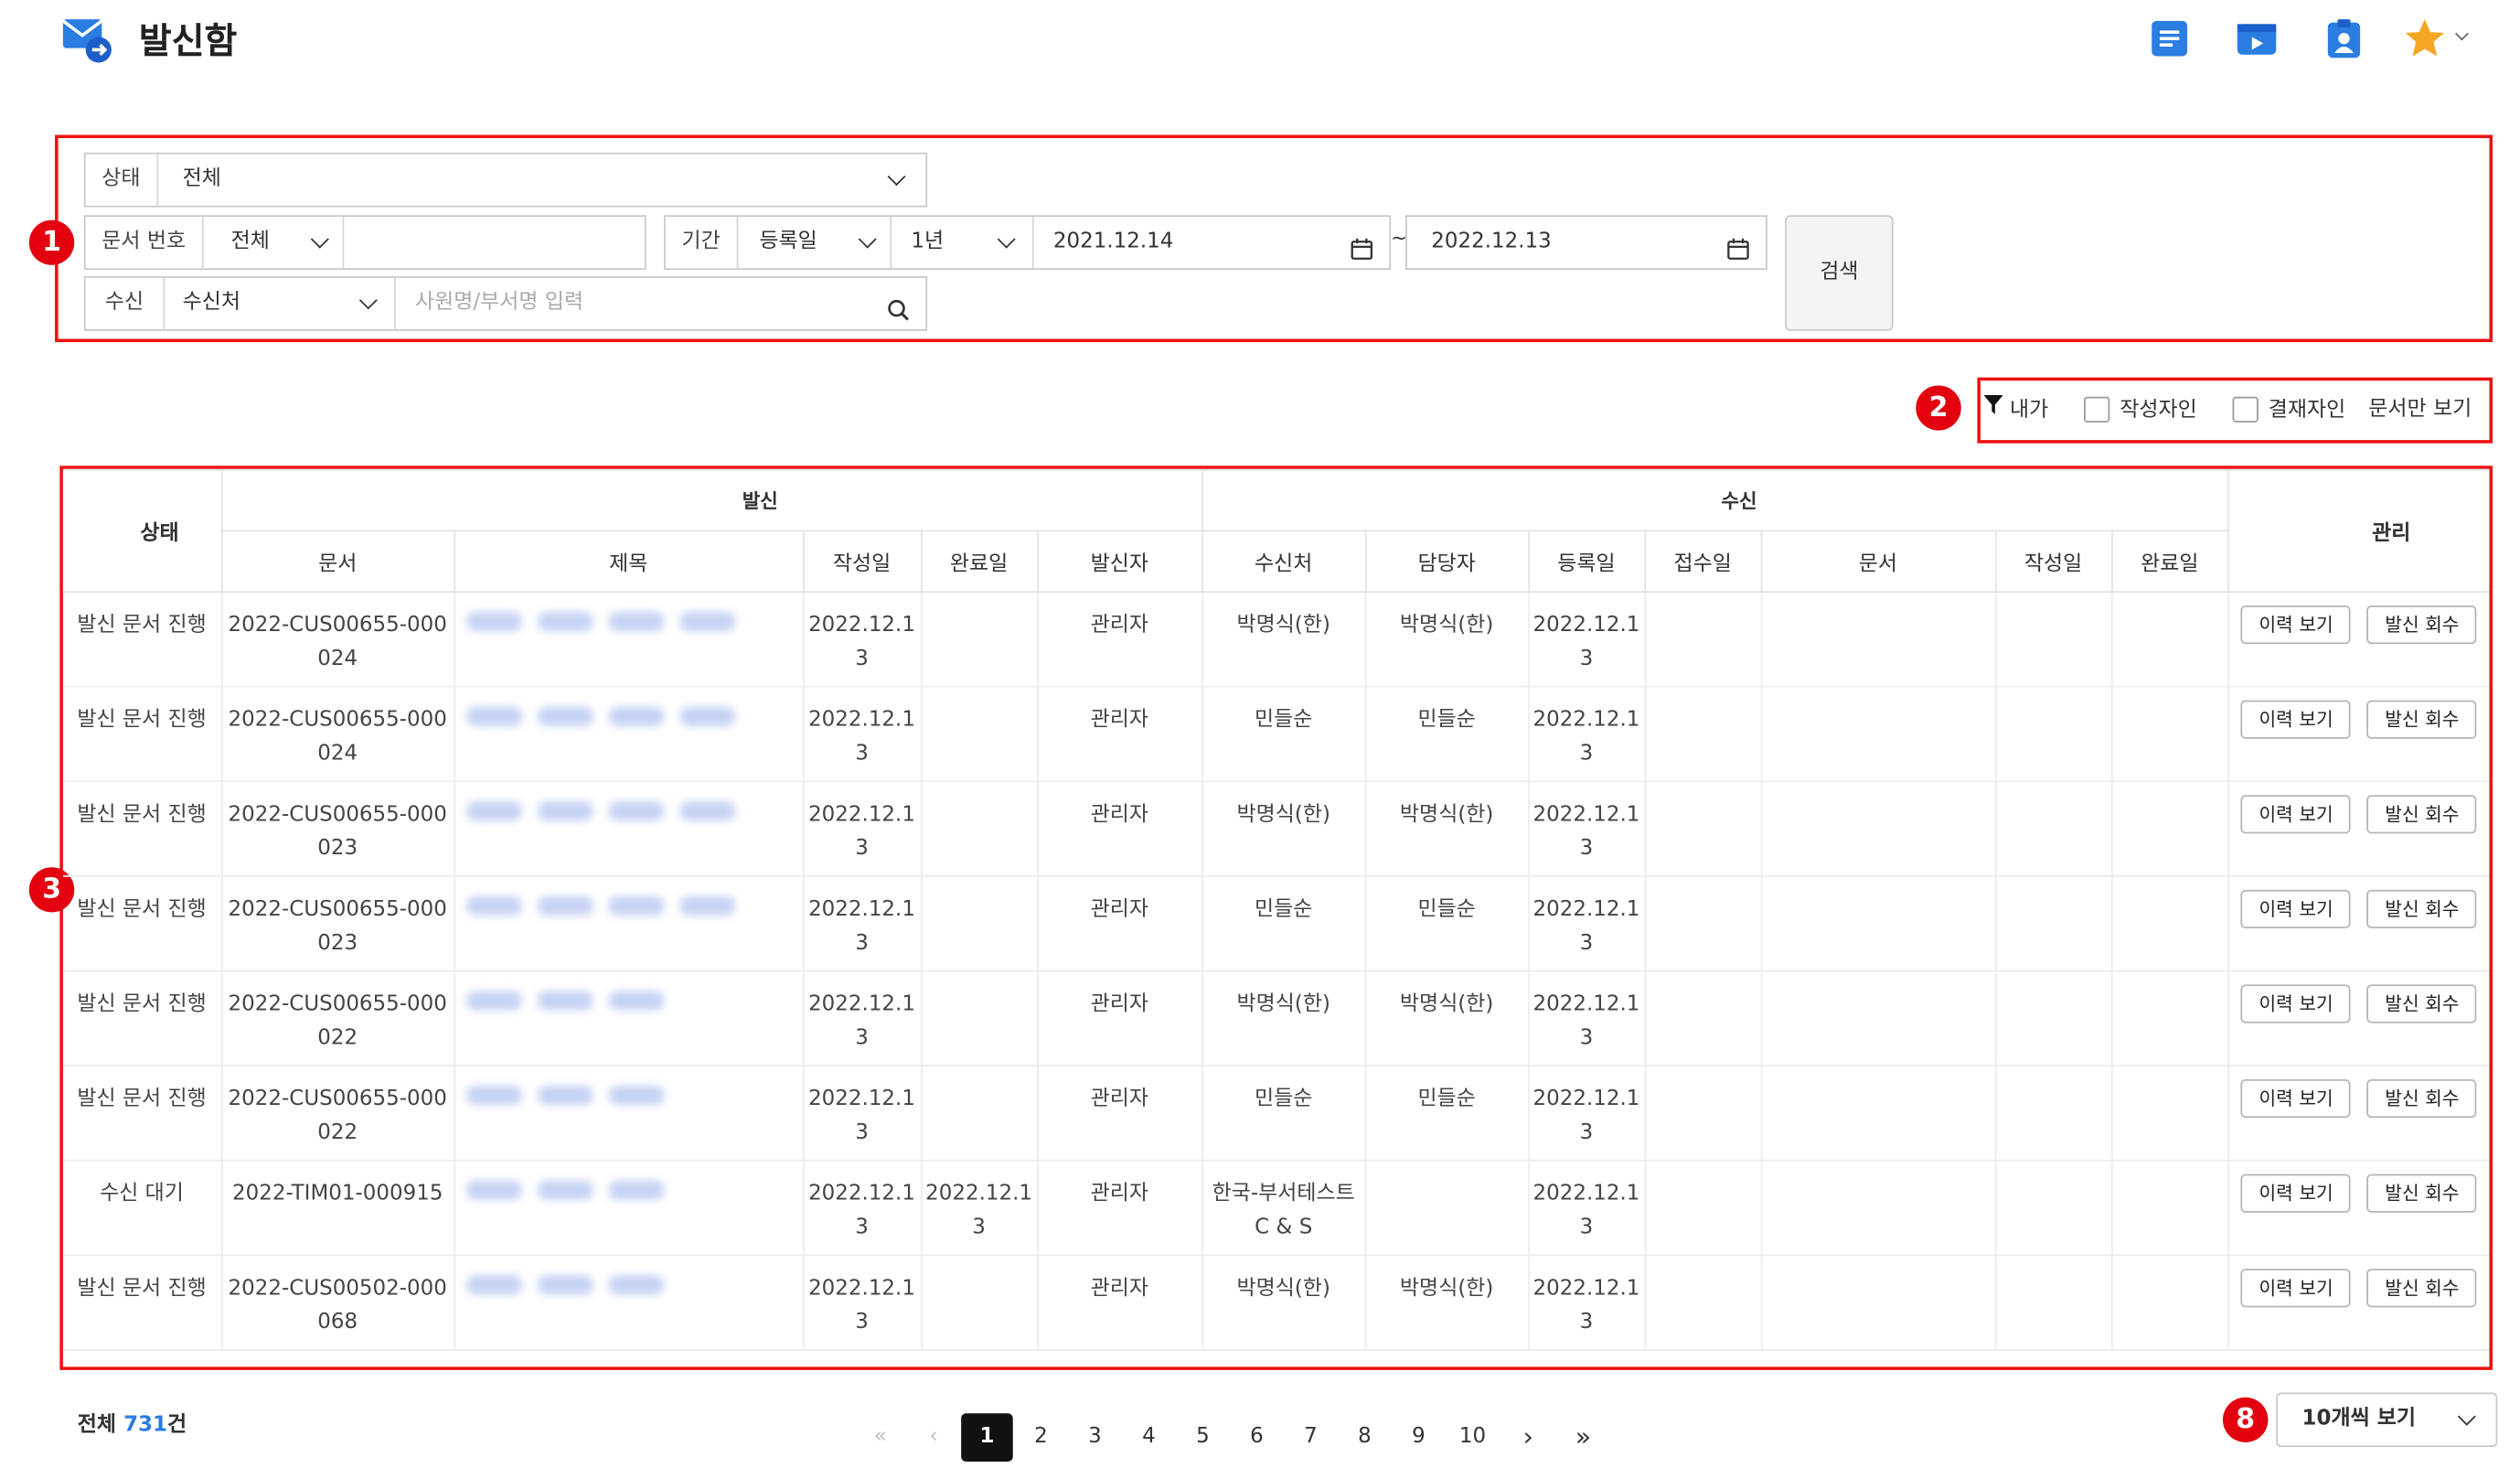  Describe the element at coordinates (1257, 1437) in the screenshot. I see `page-button: 6` at that location.